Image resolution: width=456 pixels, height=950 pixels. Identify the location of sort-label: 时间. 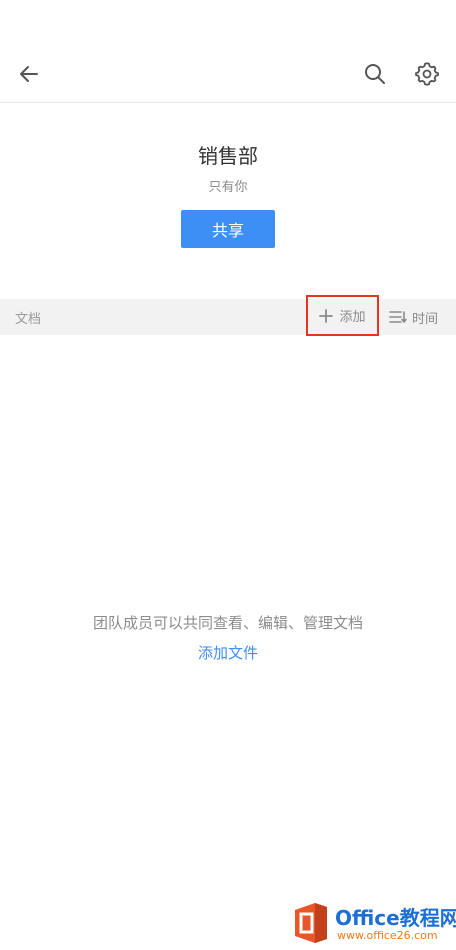
(425, 319).